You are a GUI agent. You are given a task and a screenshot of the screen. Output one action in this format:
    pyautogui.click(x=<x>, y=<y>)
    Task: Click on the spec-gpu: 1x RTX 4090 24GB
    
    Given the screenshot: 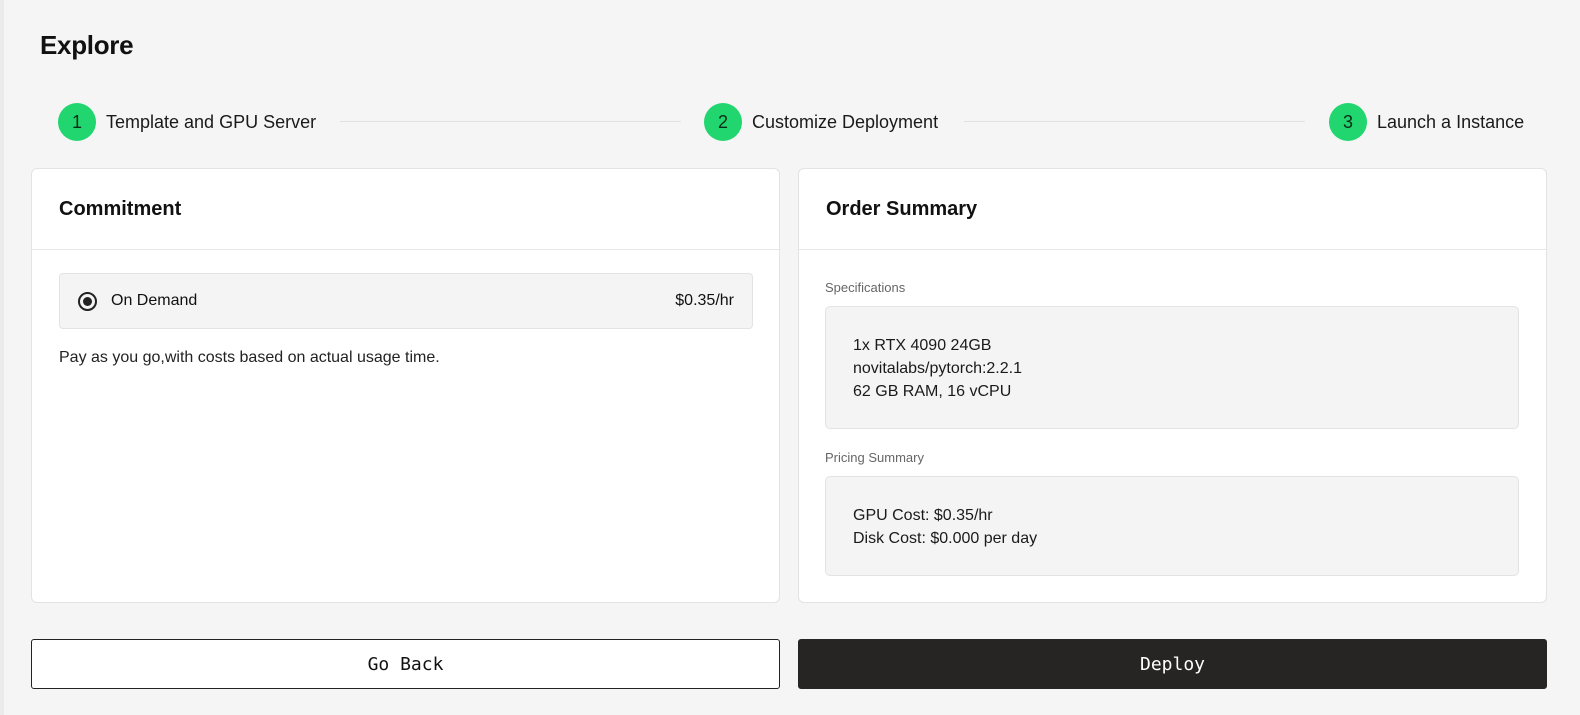 What is the action you would take?
    pyautogui.click(x=922, y=345)
    